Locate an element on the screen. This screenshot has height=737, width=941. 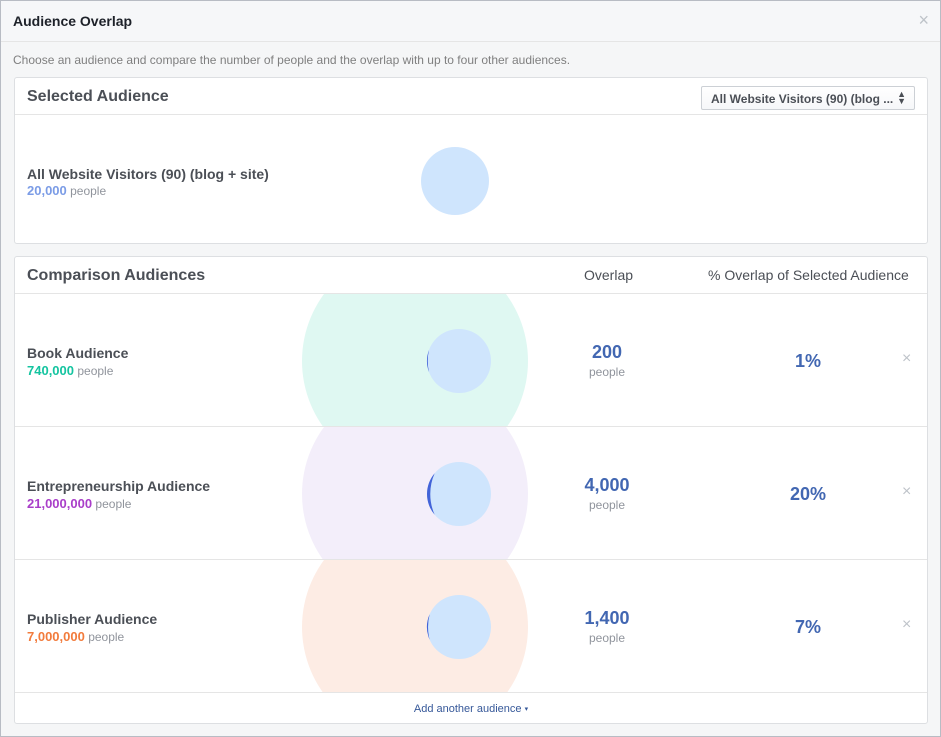
overlap-column-header: Overlap is located at coordinates (609, 275).